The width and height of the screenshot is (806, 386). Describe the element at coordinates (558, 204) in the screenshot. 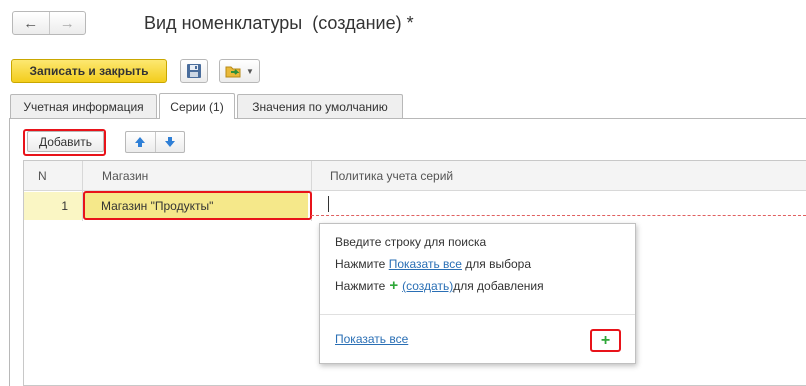

I see `policy-input` at that location.